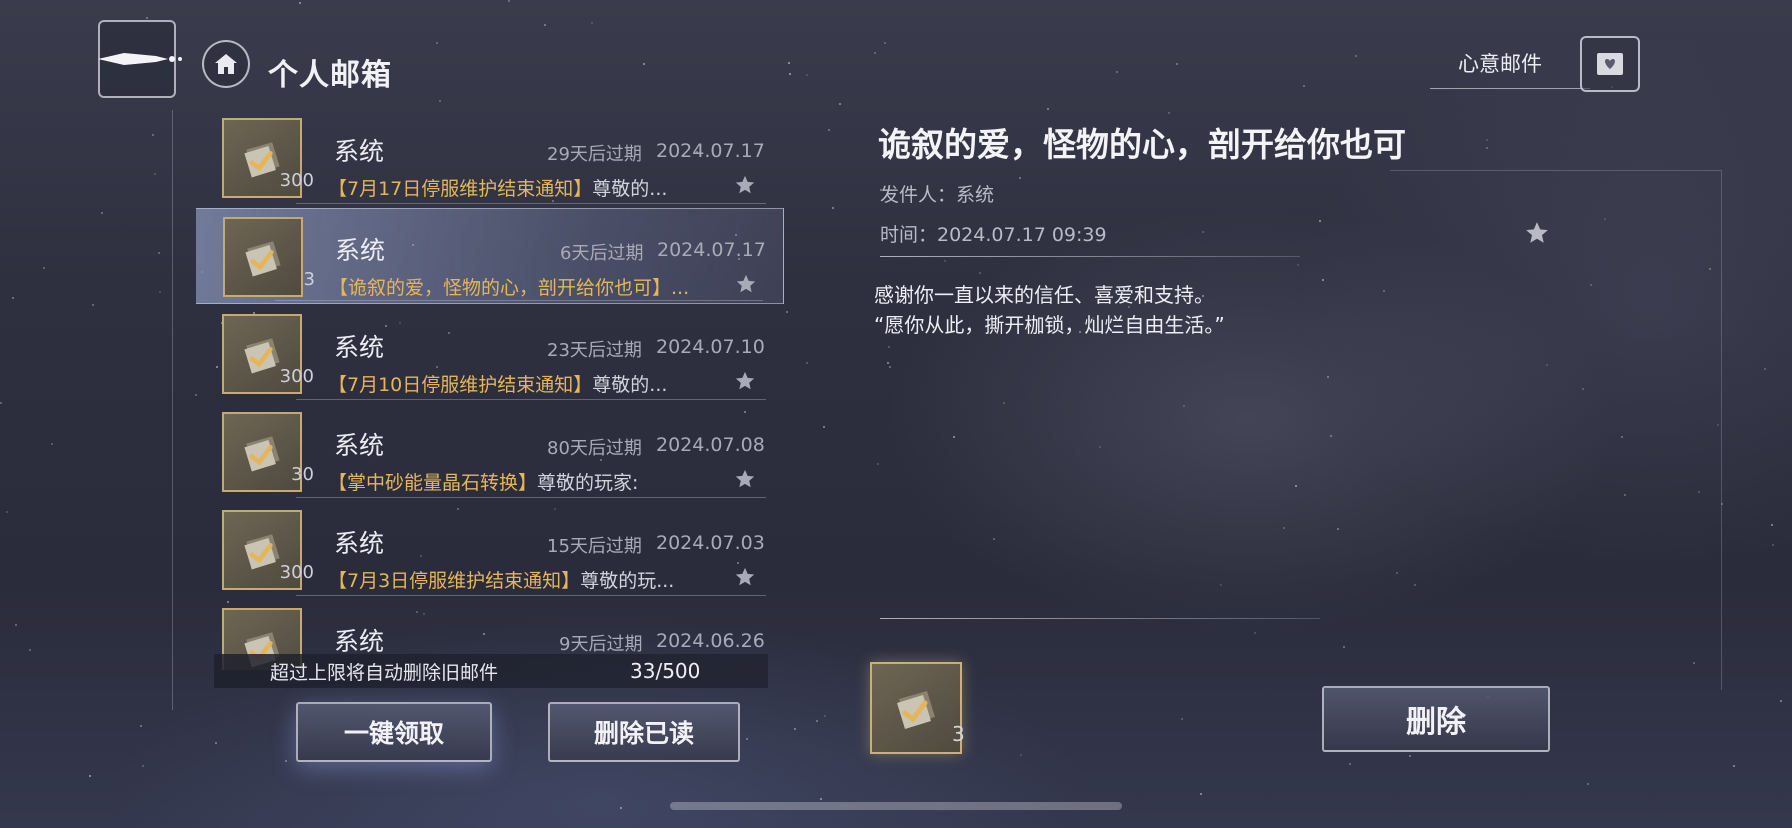  I want to click on mail-subject-preview: 尊敬的玩家:, so click(588, 483).